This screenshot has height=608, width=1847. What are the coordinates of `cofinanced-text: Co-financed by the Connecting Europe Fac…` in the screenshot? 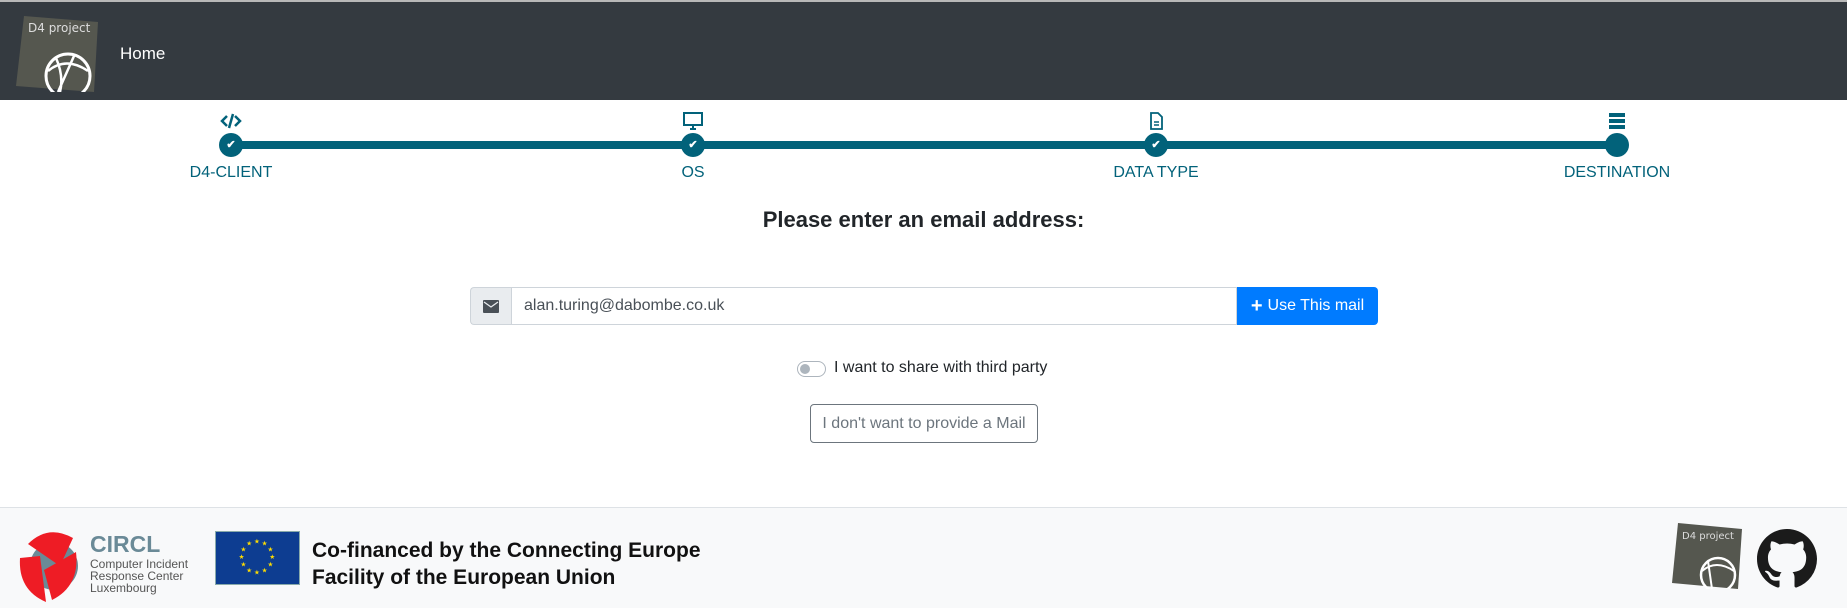 It's located at (506, 564).